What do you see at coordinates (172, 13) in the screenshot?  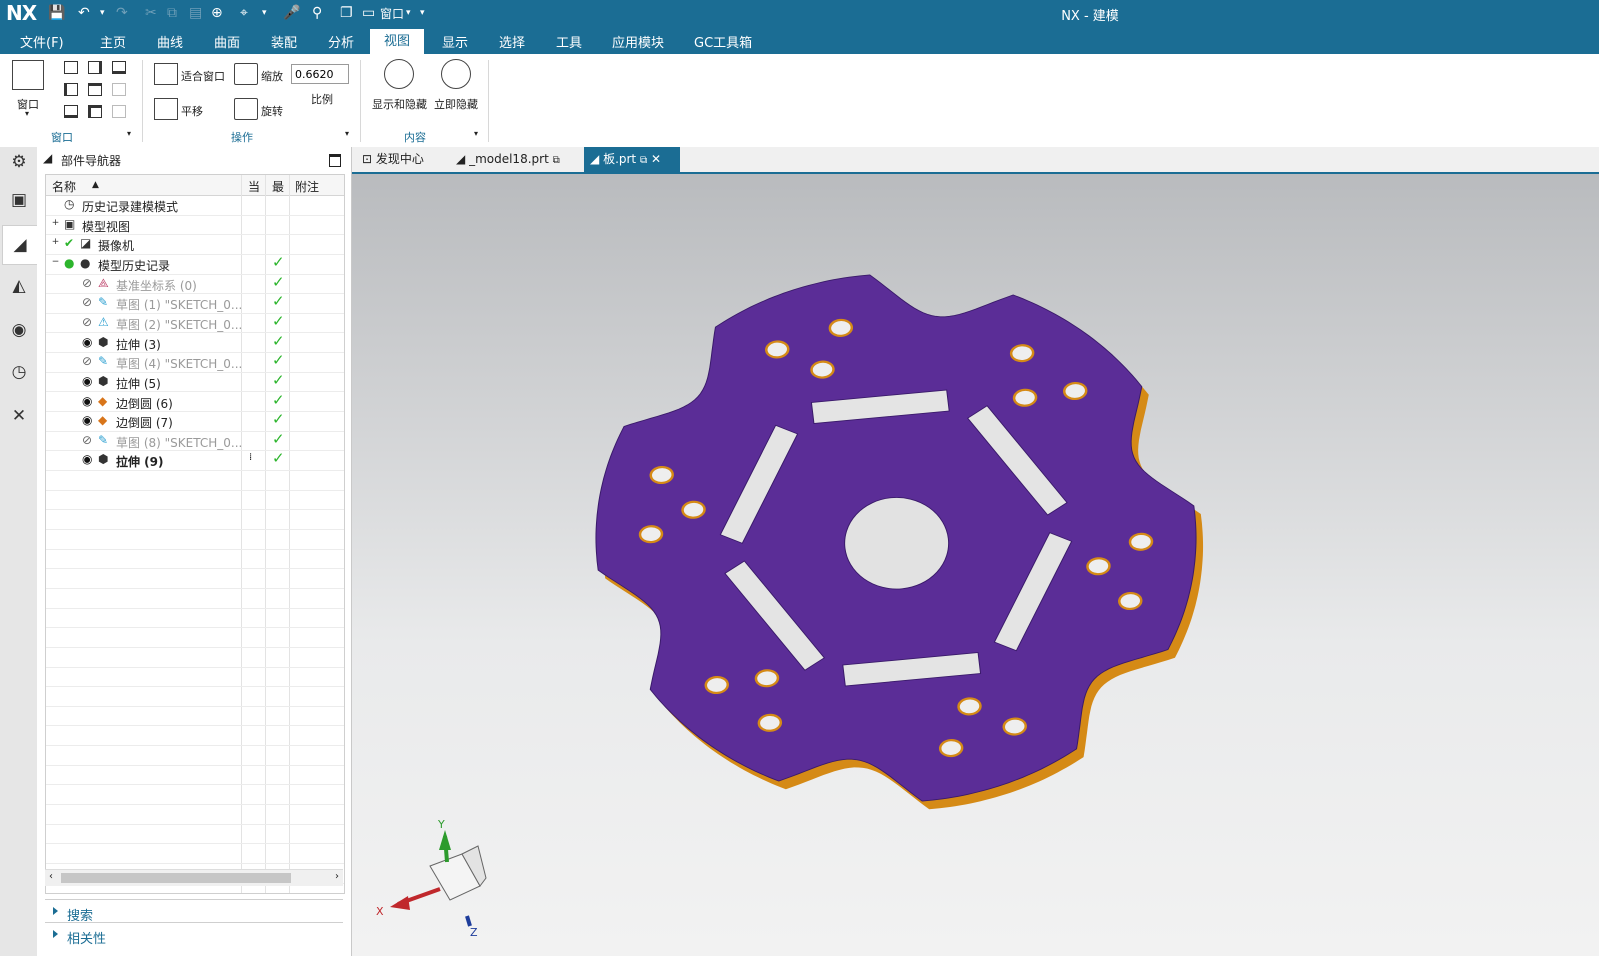 I see `copy-icon: ⧉` at bounding box center [172, 13].